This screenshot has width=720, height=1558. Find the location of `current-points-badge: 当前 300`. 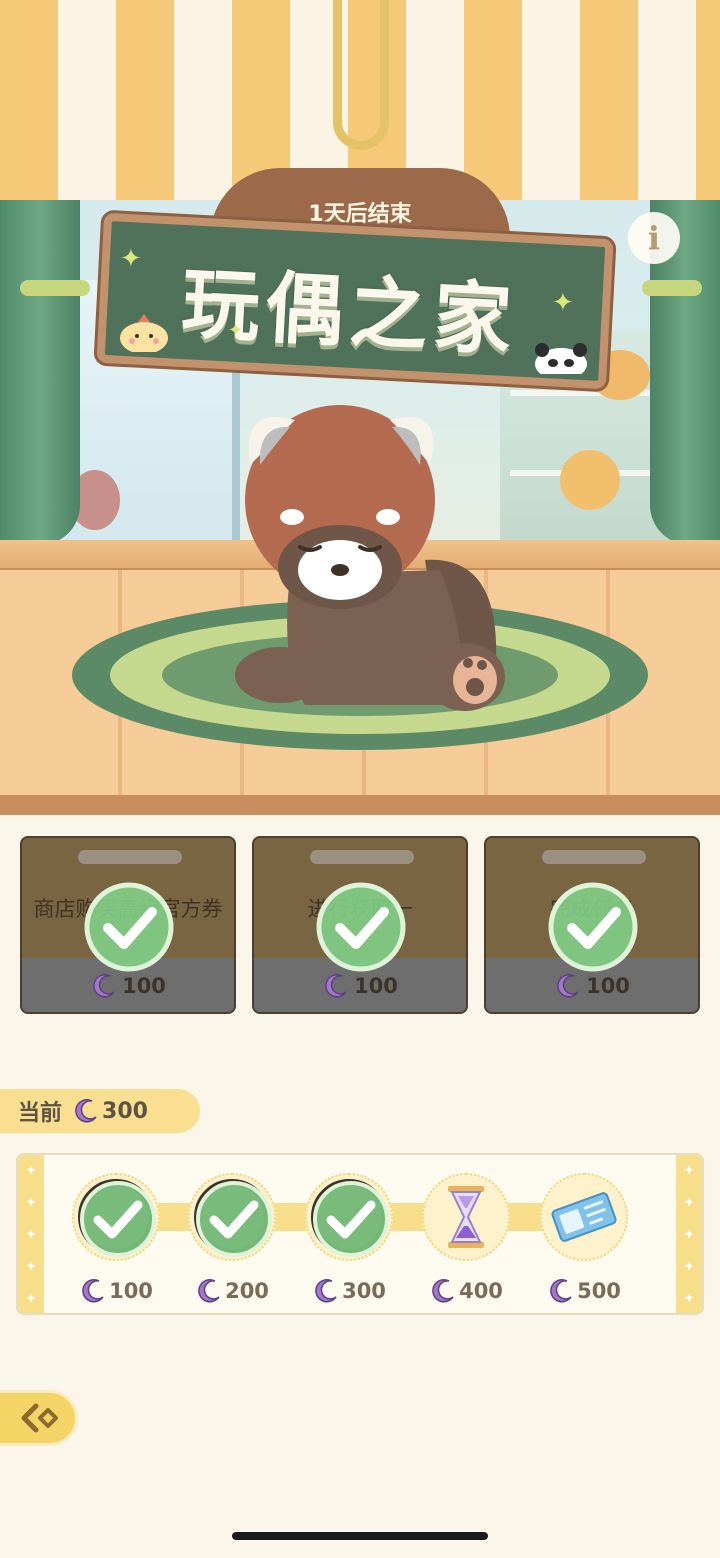

current-points-badge: 当前 300 is located at coordinates (100, 1111).